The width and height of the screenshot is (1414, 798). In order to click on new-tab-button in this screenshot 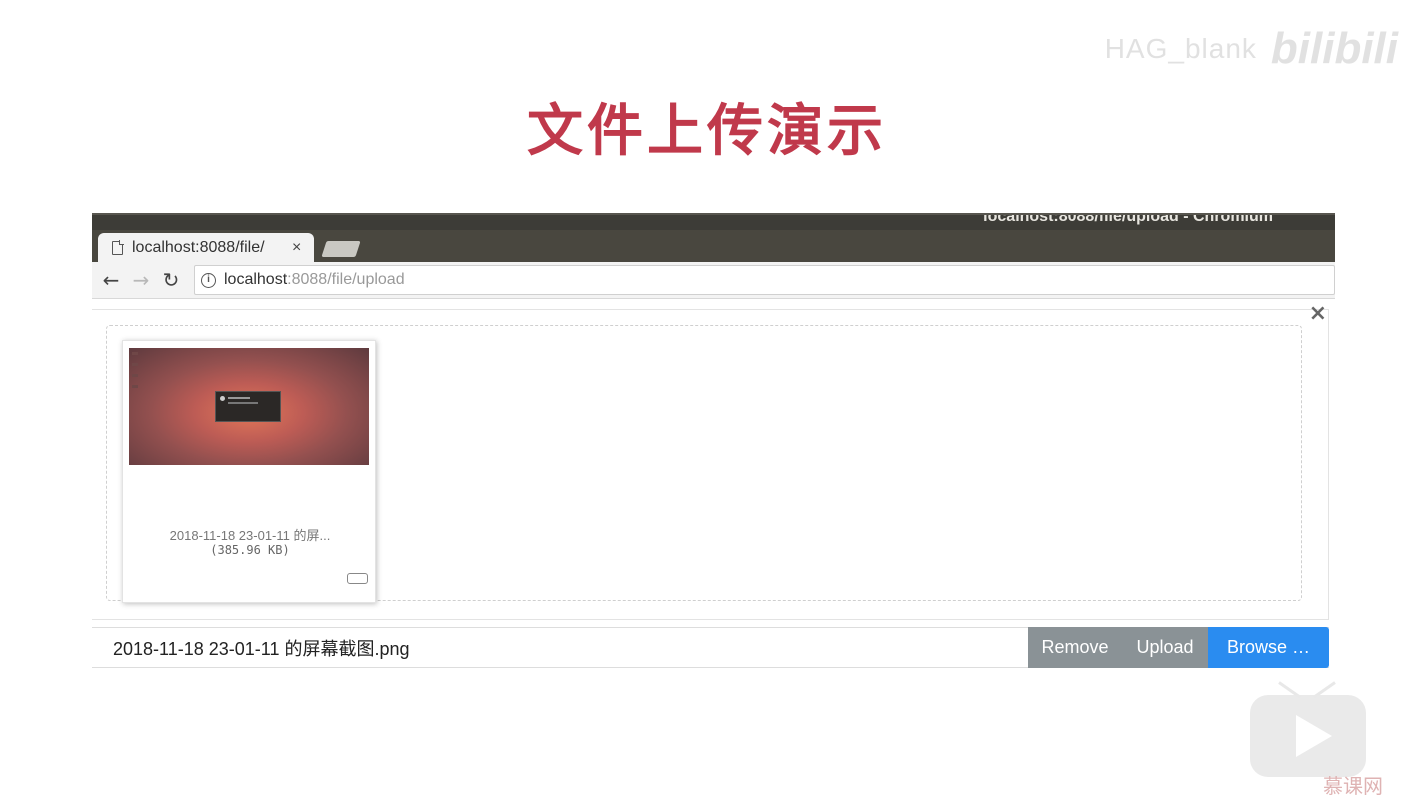, I will do `click(341, 249)`.